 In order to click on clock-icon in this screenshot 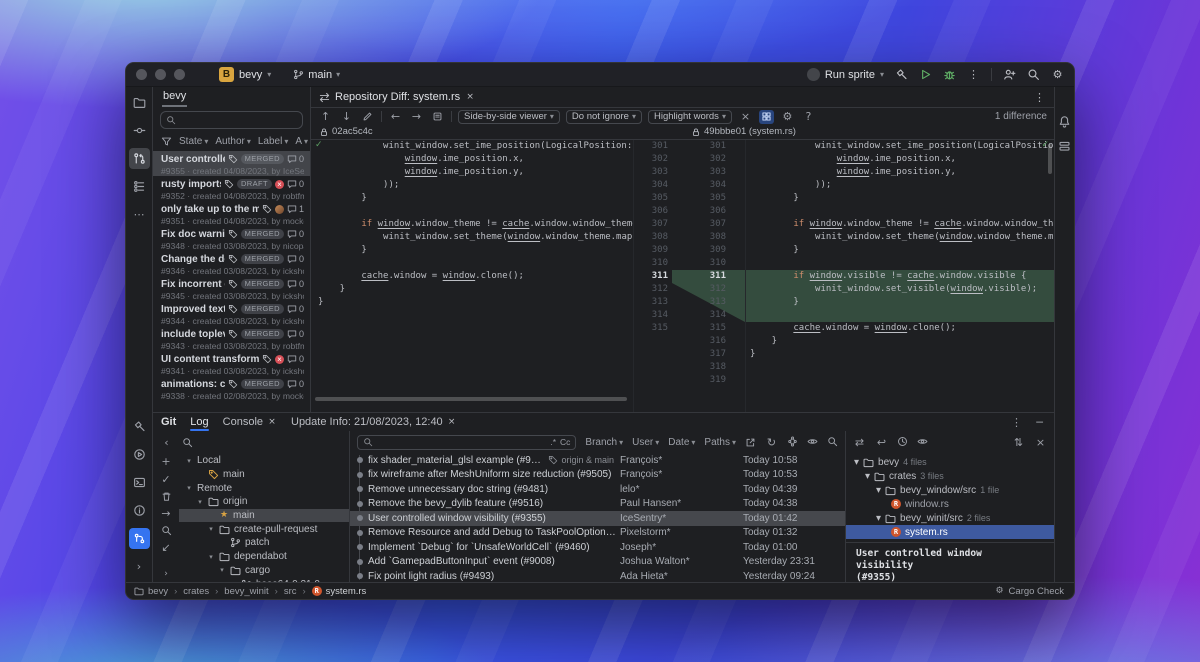, I will do `click(902, 441)`.